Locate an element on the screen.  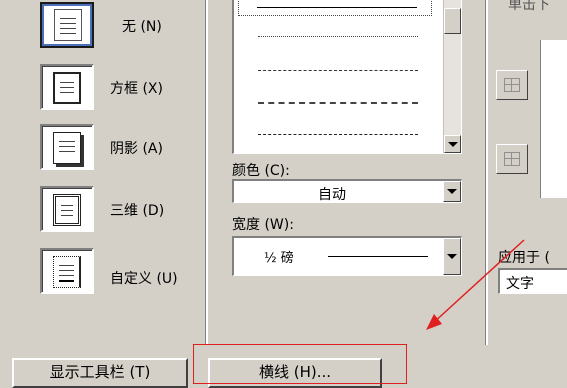
show-toolbar-button: 显示工具栏 (T) is located at coordinates (100, 373).